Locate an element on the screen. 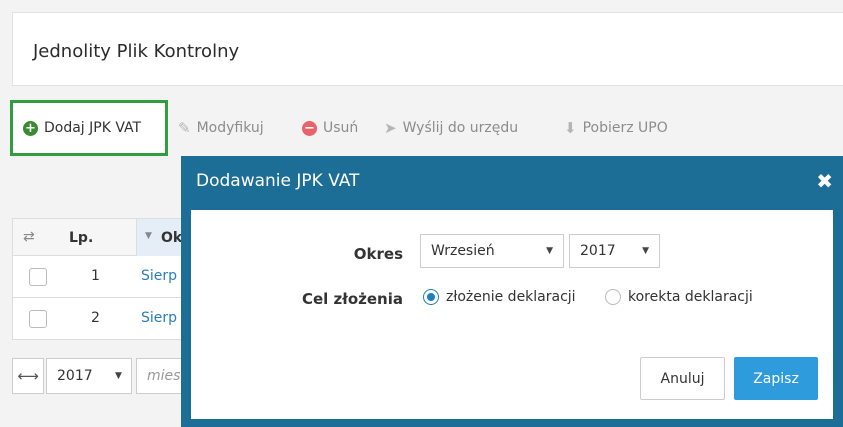 The width and height of the screenshot is (843, 427). filter-year-select: 2017 ▼ is located at coordinates (89, 376).